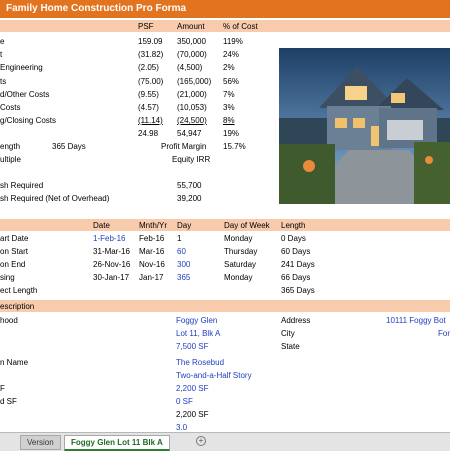 The height and width of the screenshot is (451, 450). I want to click on pct-header: % of Cost, so click(240, 26).